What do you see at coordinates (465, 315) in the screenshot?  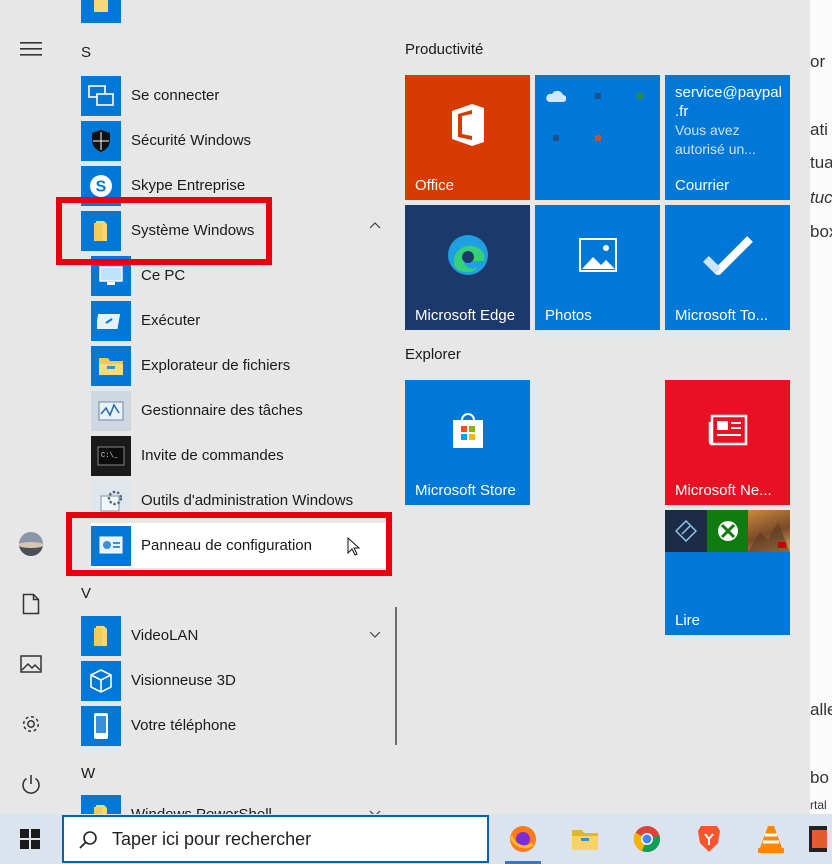 I see `tile-label: Microsoft Edge` at bounding box center [465, 315].